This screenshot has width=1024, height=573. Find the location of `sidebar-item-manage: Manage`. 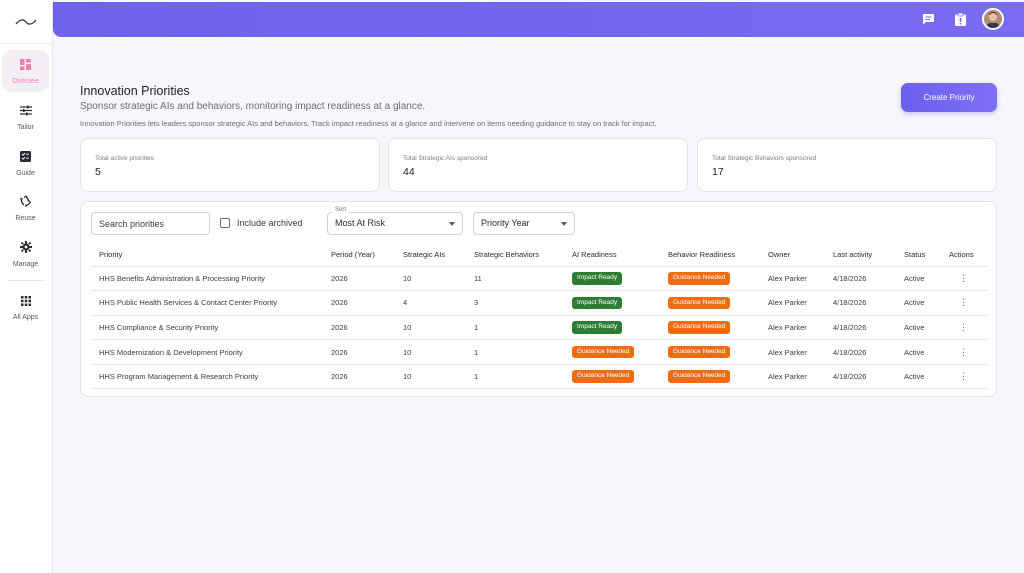

sidebar-item-manage: Manage is located at coordinates (25, 254).